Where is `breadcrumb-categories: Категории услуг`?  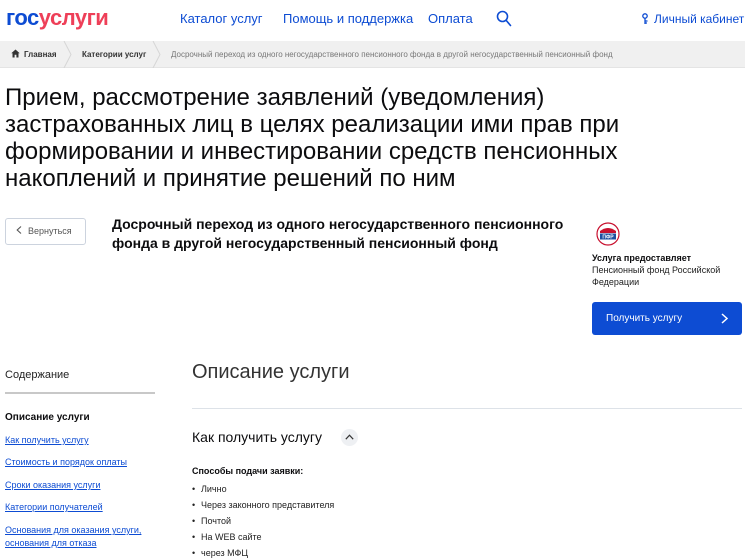 breadcrumb-categories: Категории услуг is located at coordinates (114, 54).